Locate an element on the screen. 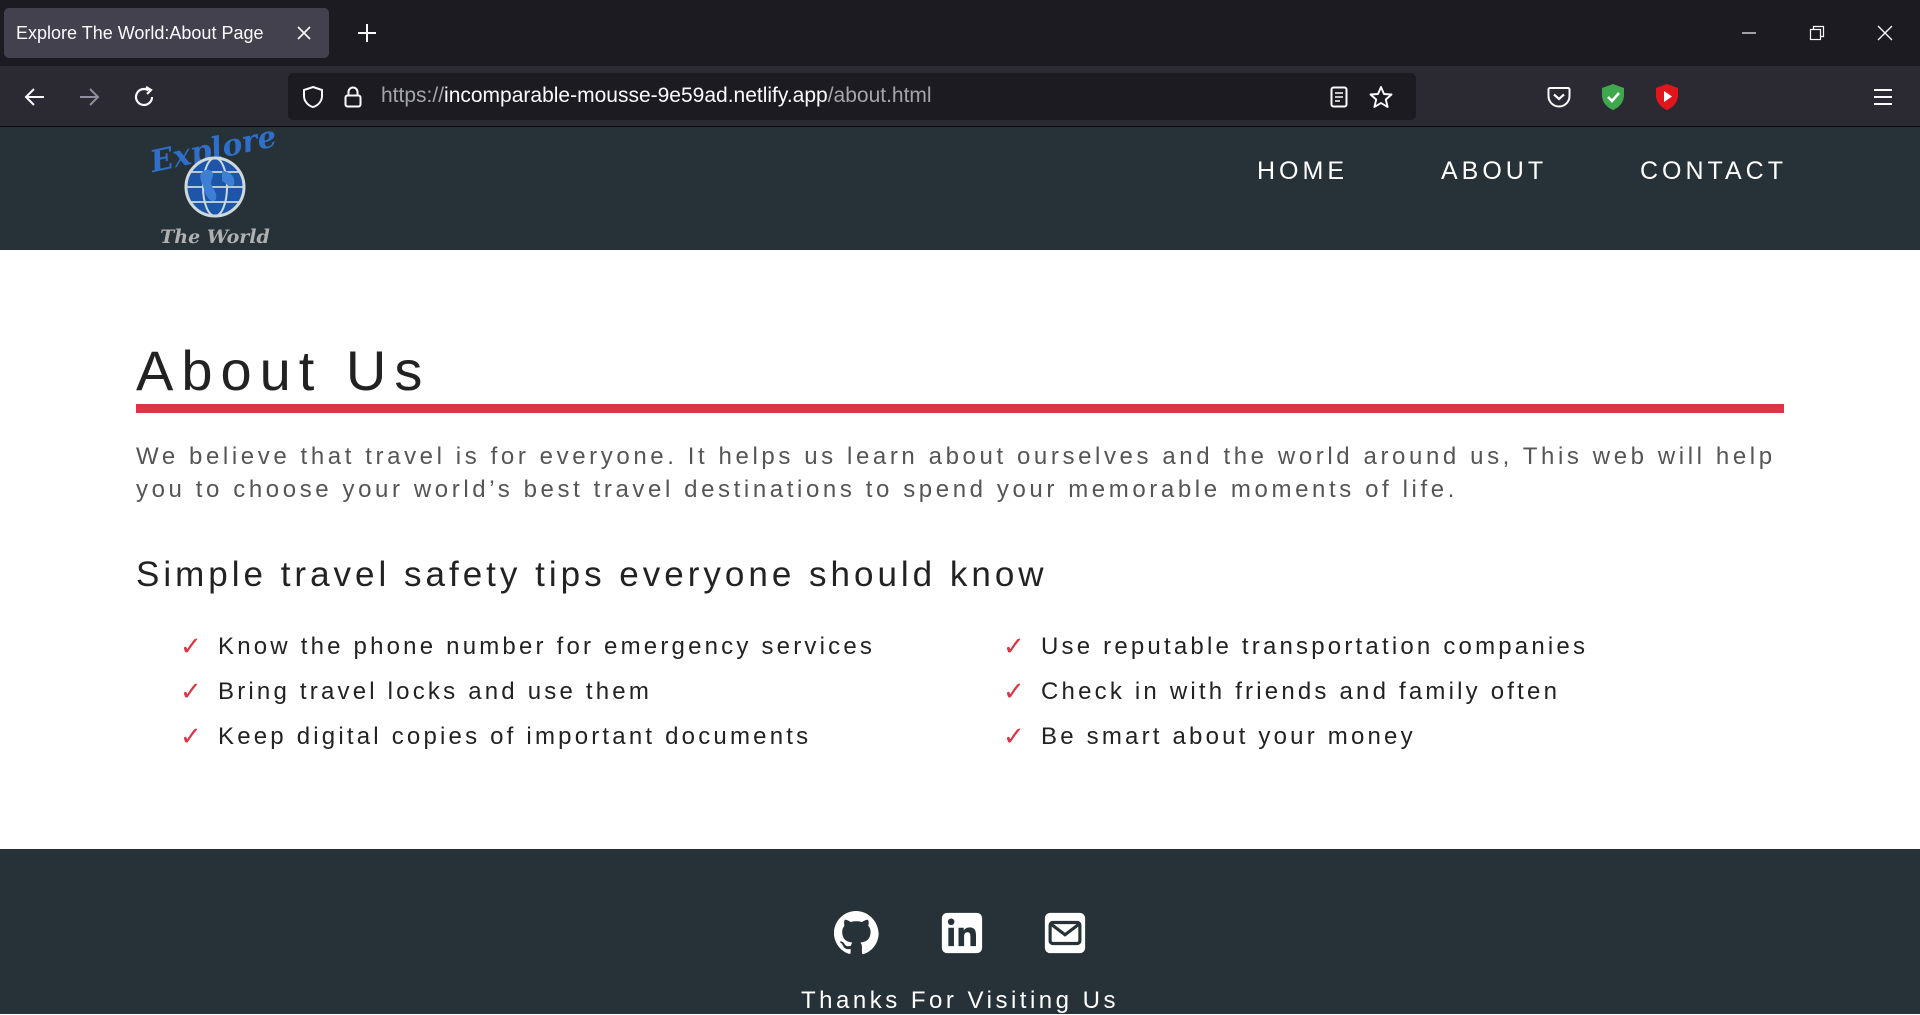 The height and width of the screenshot is (1015, 1920). tip-item: ✓ Use reputable transportation companies is located at coordinates (1295, 646).